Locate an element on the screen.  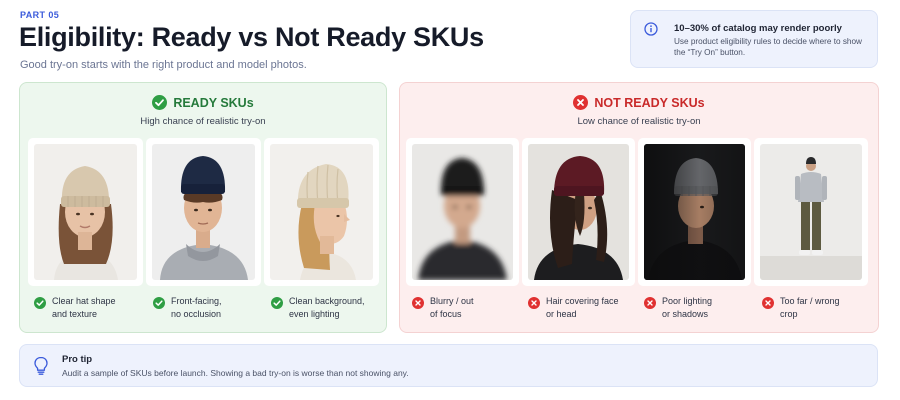
info-icon is located at coordinates (651, 29).